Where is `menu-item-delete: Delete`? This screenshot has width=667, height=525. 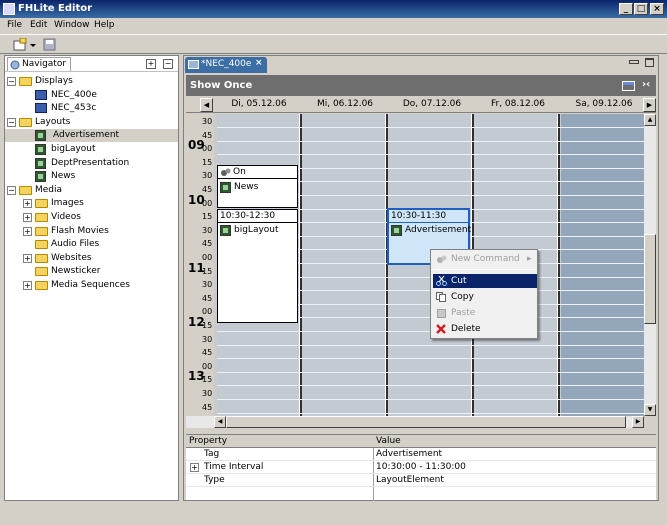 menu-item-delete: Delete is located at coordinates (485, 329).